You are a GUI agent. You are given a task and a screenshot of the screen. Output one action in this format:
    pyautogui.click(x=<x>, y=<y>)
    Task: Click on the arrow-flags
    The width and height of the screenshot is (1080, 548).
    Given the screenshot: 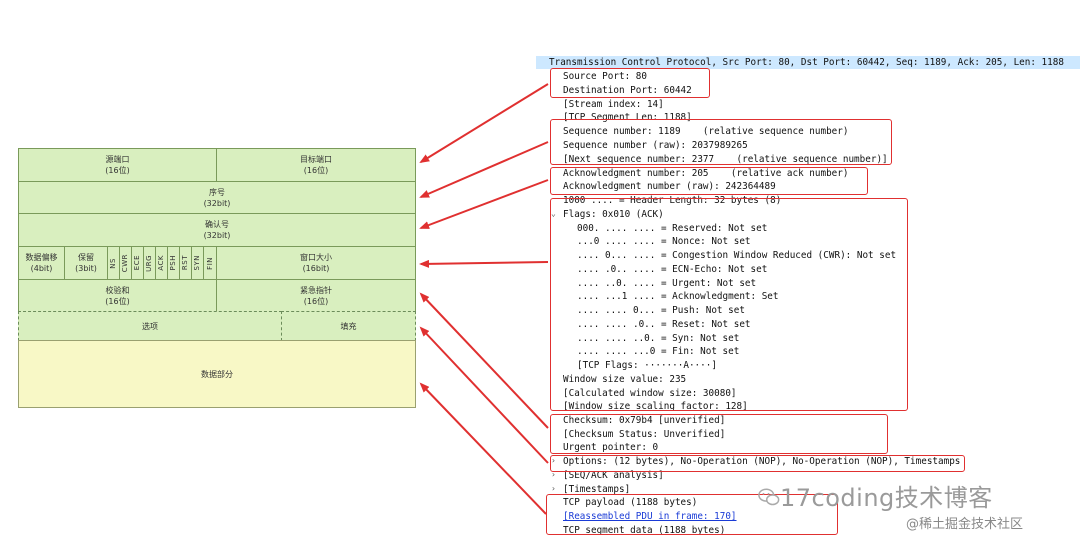 What is the action you would take?
    pyautogui.click(x=484, y=263)
    